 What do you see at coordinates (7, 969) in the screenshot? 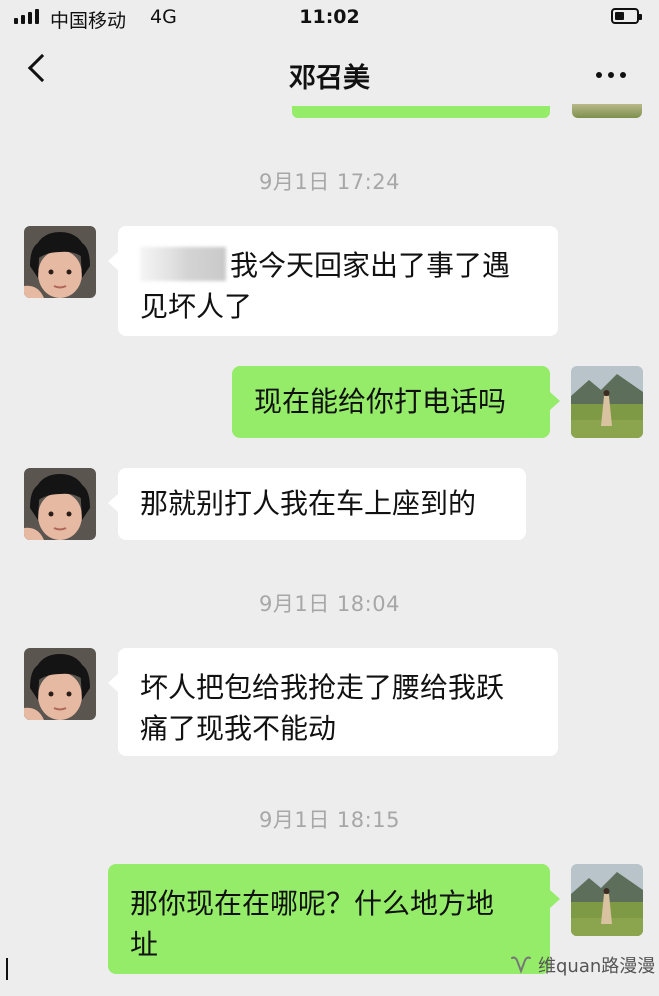
I see `text-cursor` at bounding box center [7, 969].